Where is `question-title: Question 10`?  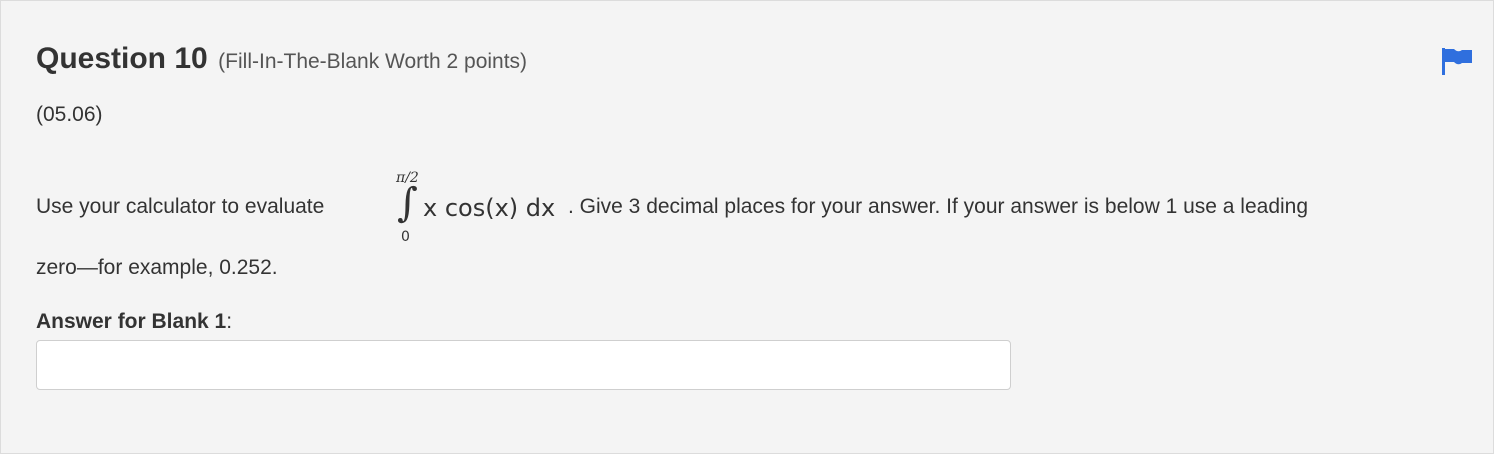
question-title: Question 10 is located at coordinates (122, 58).